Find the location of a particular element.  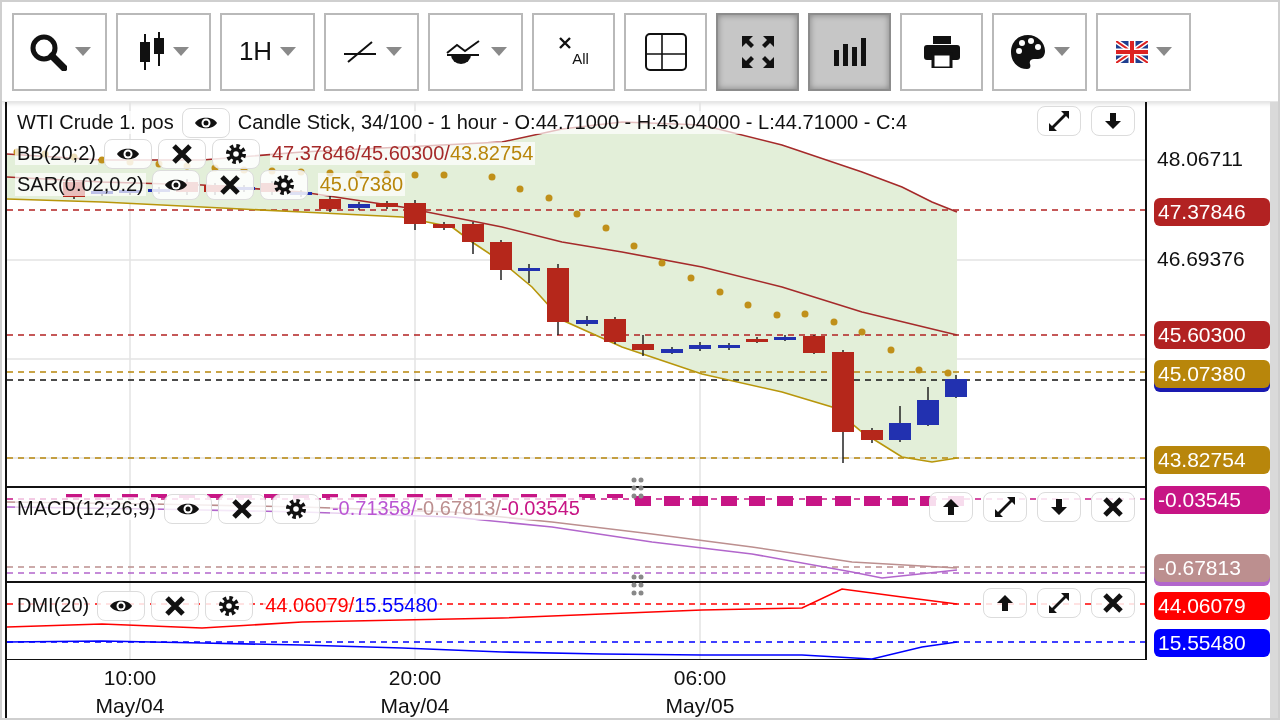

symbol-name: WTI Crude 1. pos is located at coordinates (95, 122).